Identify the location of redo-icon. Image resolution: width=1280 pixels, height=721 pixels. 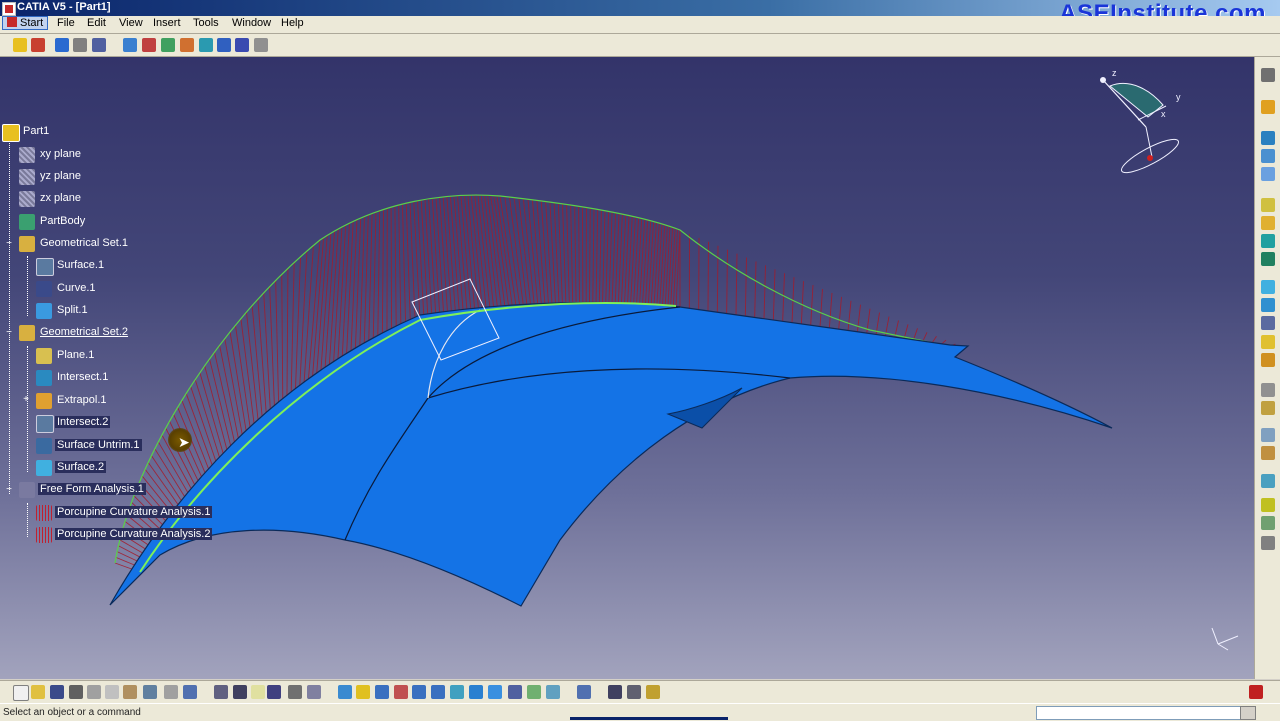
(171, 692).